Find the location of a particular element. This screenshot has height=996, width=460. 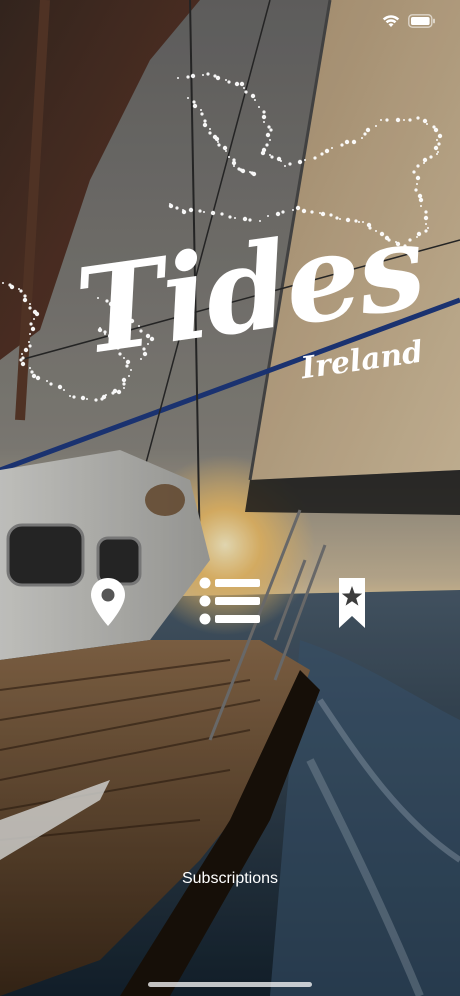

locations-button is located at coordinates (108, 603).